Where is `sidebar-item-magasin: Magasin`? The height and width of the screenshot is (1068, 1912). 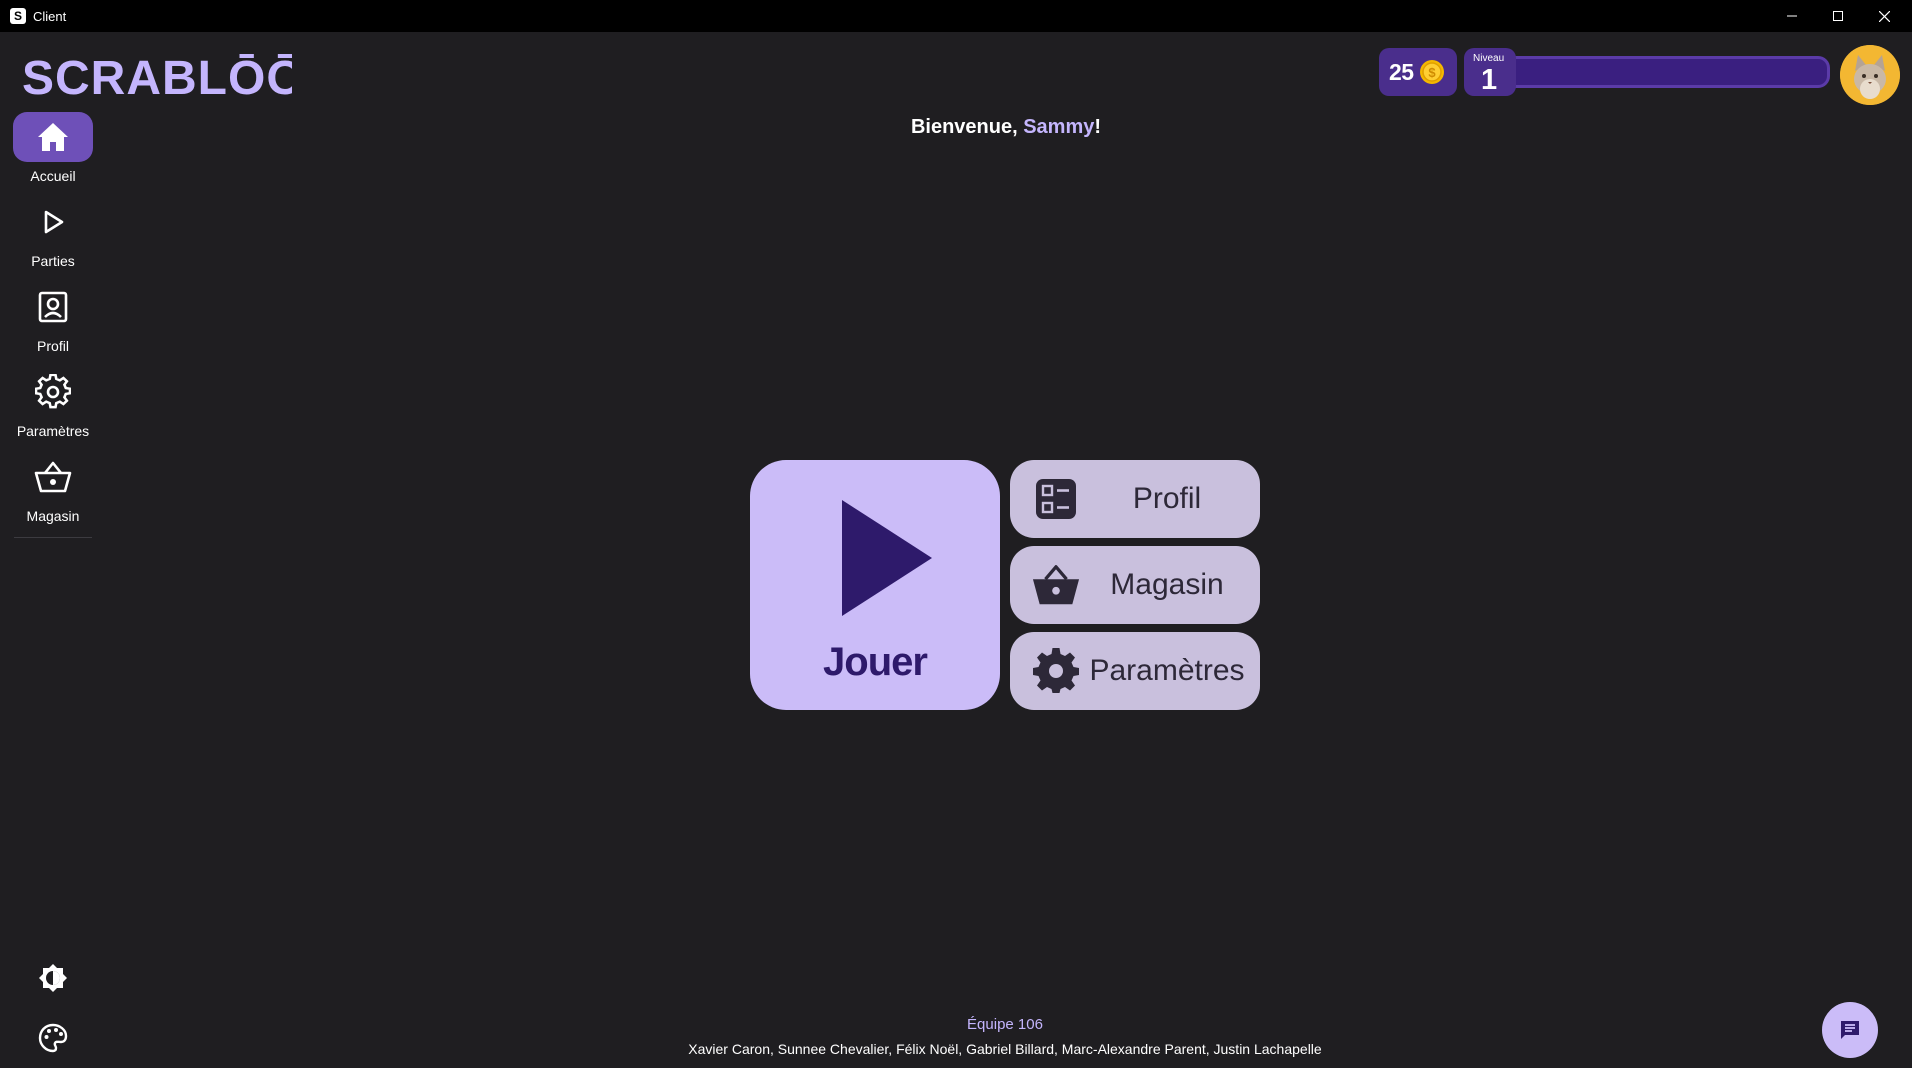 sidebar-item-magasin: Magasin is located at coordinates (53, 492).